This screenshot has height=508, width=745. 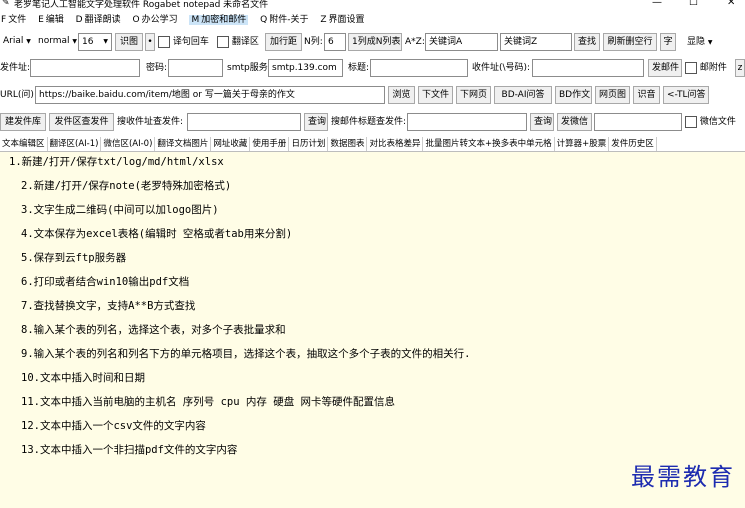 What do you see at coordinates (113, 426) in the screenshot?
I see `editor-line: 12.文本中插入一个csv文件的文字内容` at bounding box center [113, 426].